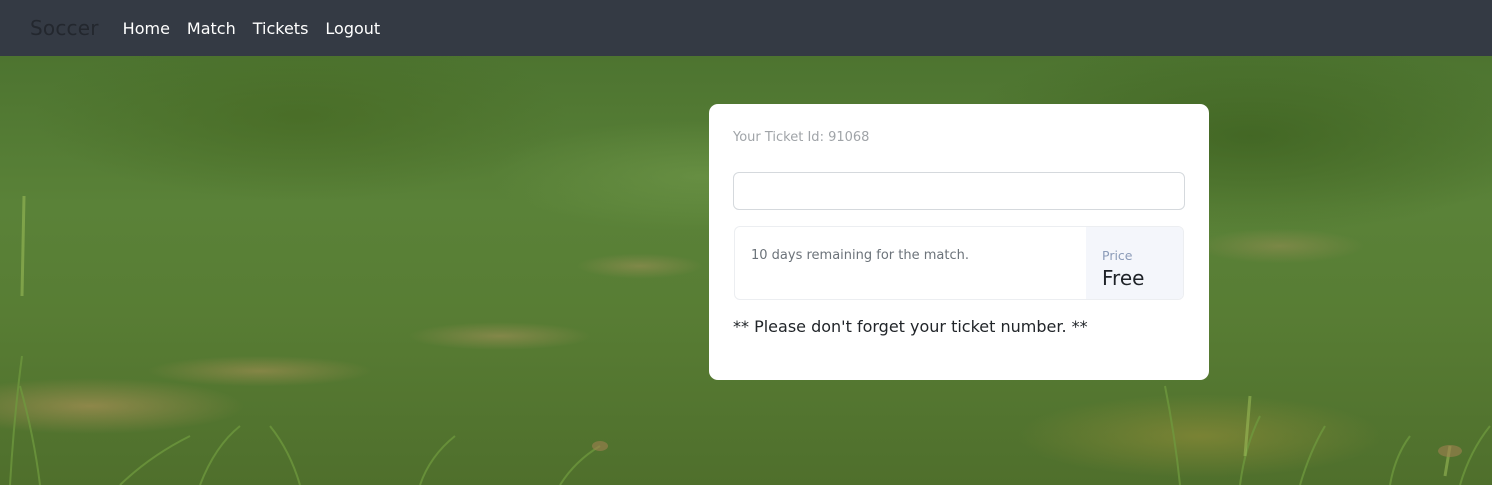 This screenshot has width=1492, height=485. What do you see at coordinates (860, 255) in the screenshot?
I see `days-remaining-text: 10 days remaining for the match.` at bounding box center [860, 255].